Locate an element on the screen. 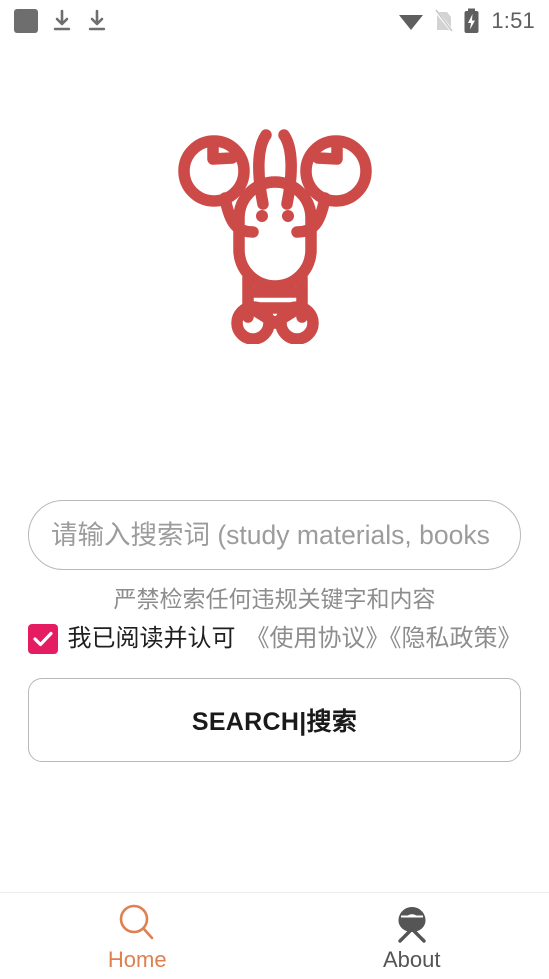 This screenshot has width=549, height=979. nav-item-home: Home is located at coordinates (137, 936).